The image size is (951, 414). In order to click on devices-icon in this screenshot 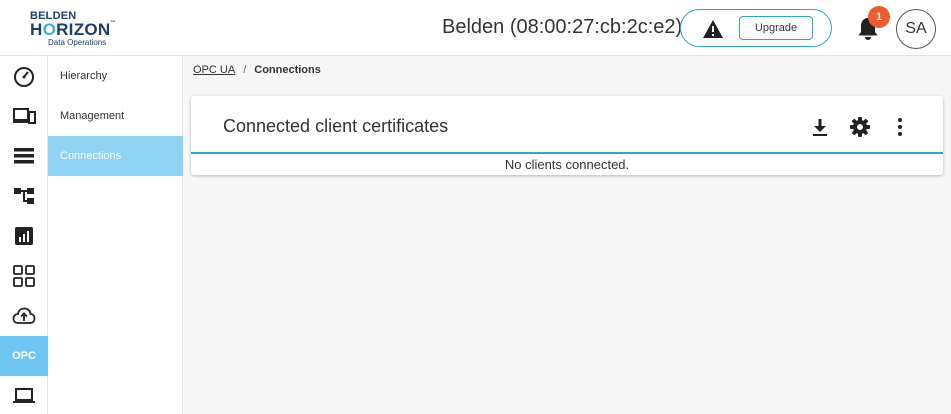, I will do `click(24, 116)`.